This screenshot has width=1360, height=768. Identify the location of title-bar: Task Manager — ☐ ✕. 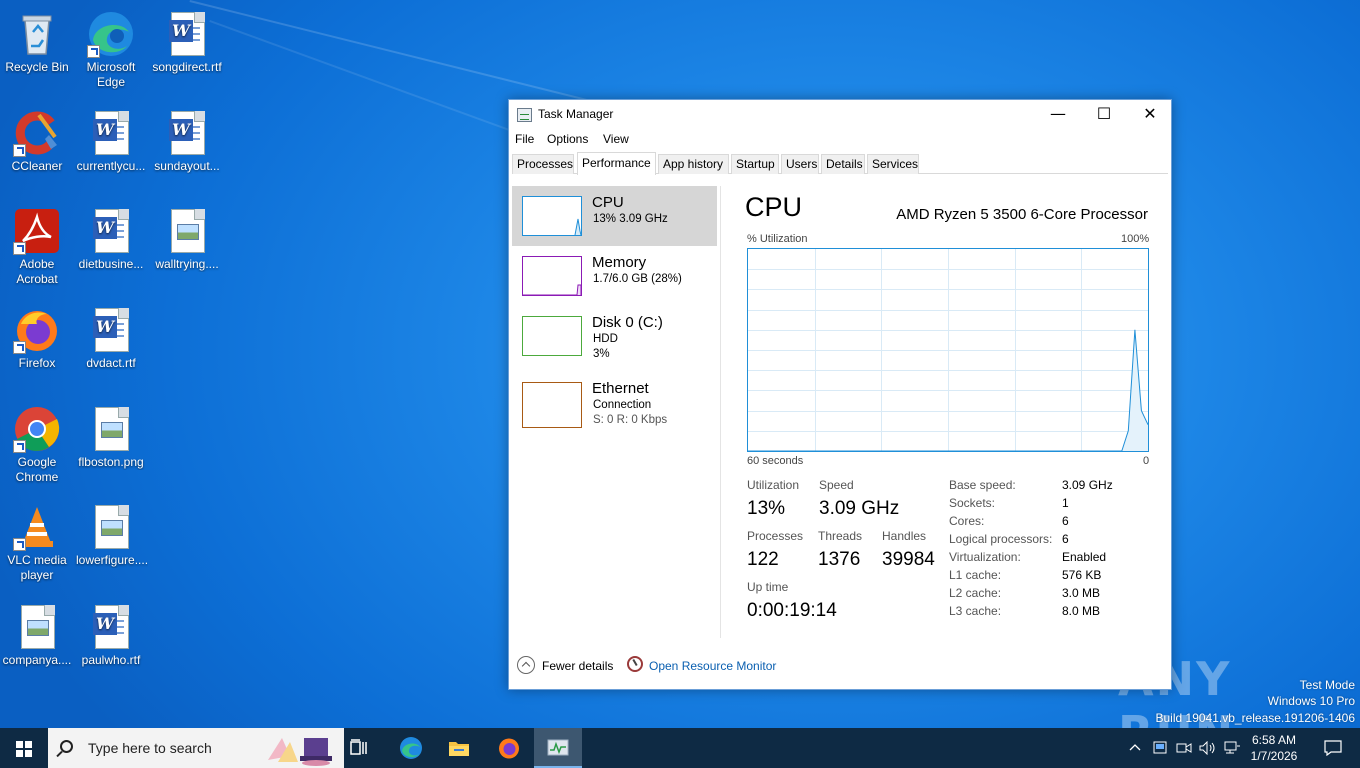
(840, 115).